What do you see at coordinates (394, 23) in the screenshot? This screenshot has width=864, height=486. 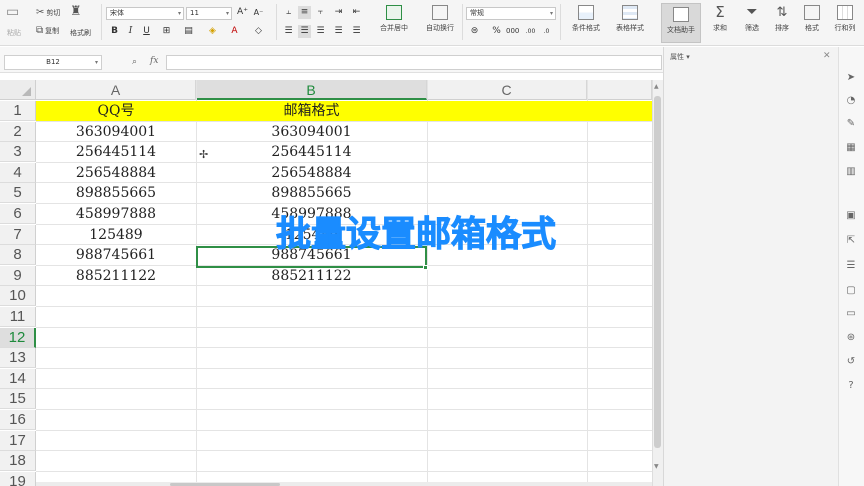 I see `merge-center-button: 合并居中` at bounding box center [394, 23].